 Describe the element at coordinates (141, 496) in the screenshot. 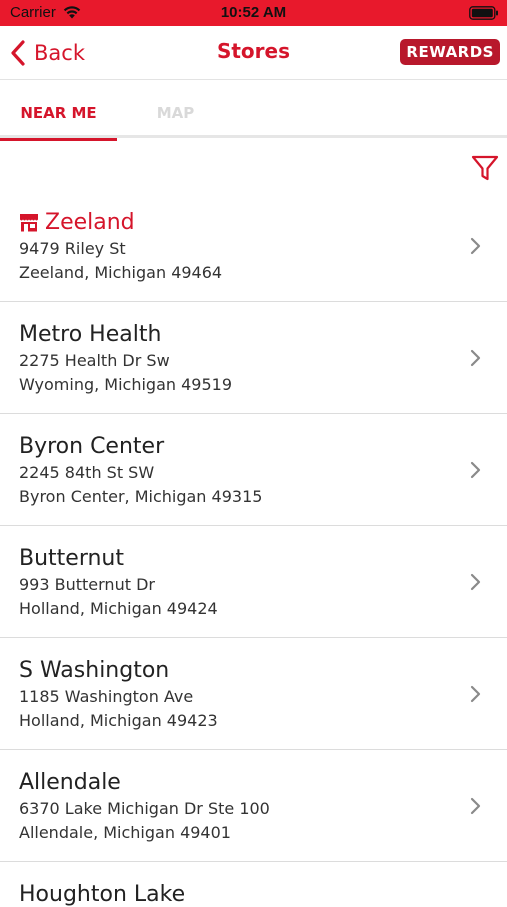

I see `store-address-line2: Byron Center, Michigan 49315` at that location.